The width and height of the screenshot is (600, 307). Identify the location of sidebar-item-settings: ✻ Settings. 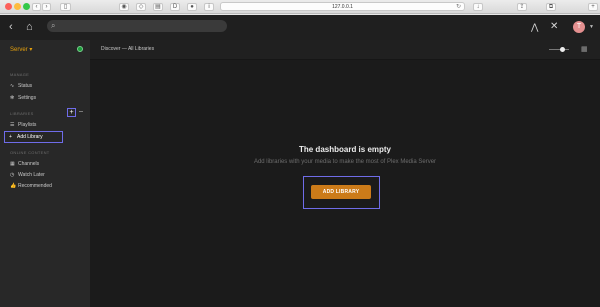
(23, 98).